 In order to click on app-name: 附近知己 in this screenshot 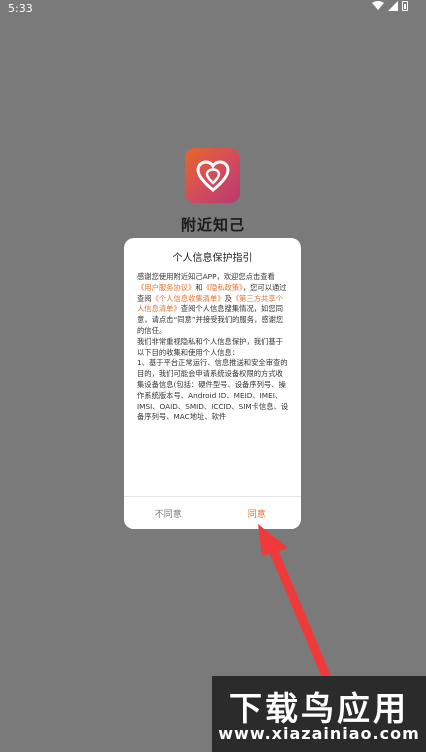, I will do `click(212, 225)`.